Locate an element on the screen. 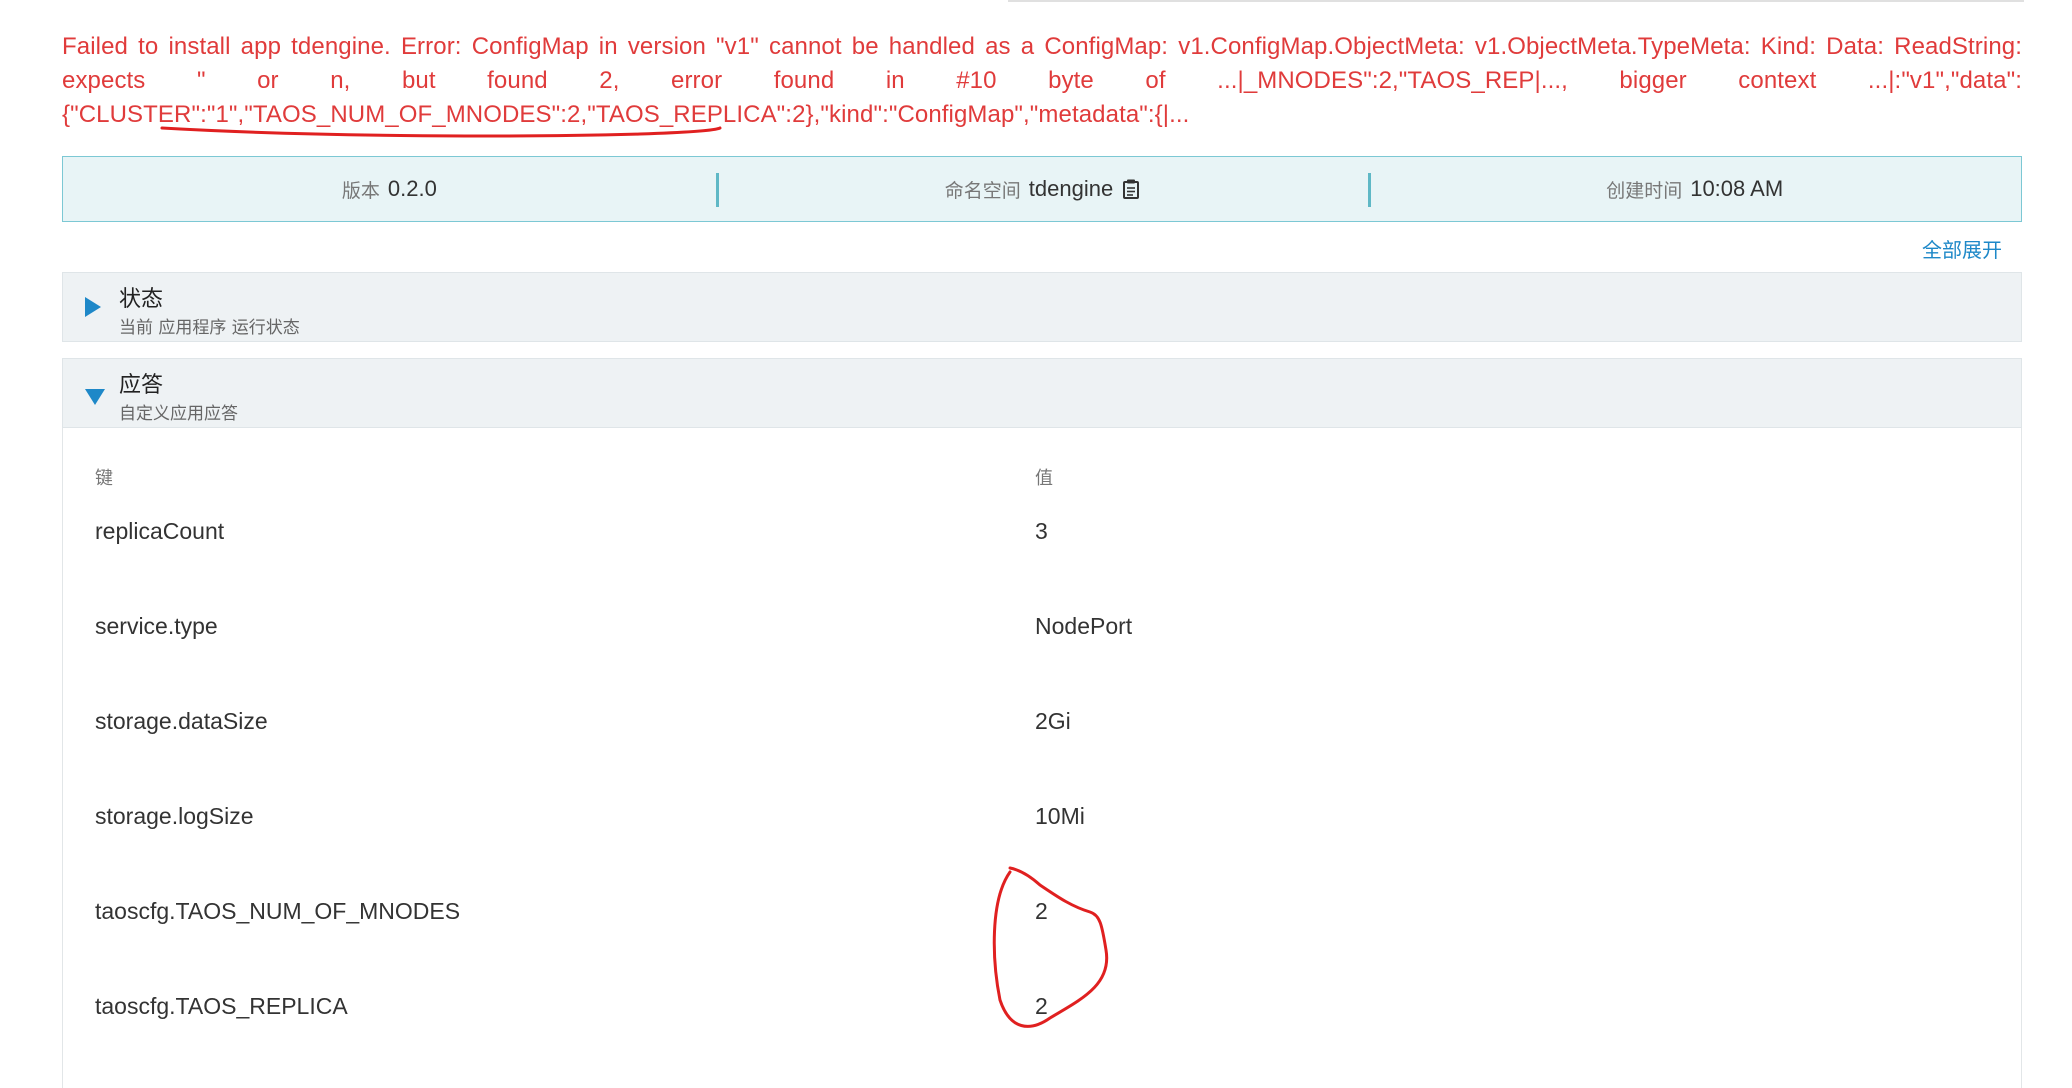 This screenshot has width=2072, height=1088. table-row: storage.logSize 10Mi is located at coordinates (1042, 823).